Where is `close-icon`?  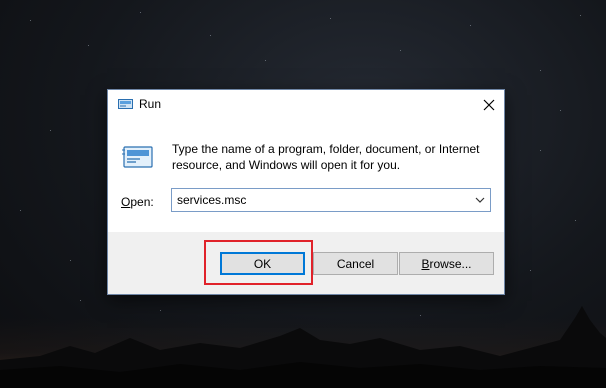 close-icon is located at coordinates (489, 105).